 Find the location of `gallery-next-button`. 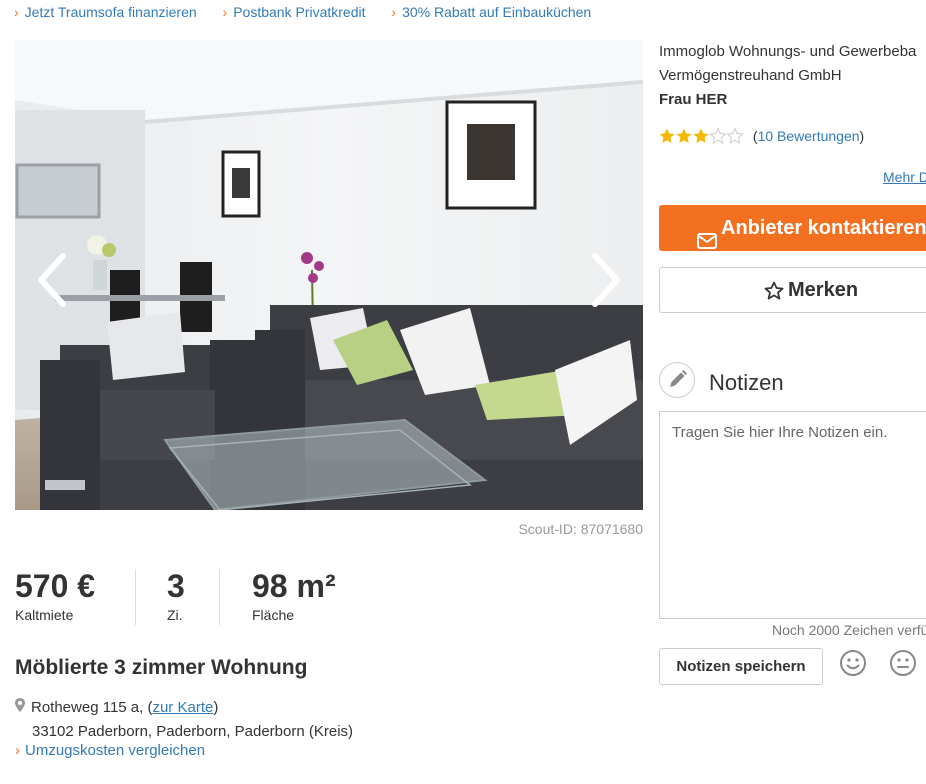

gallery-next-button is located at coordinates (605, 280).